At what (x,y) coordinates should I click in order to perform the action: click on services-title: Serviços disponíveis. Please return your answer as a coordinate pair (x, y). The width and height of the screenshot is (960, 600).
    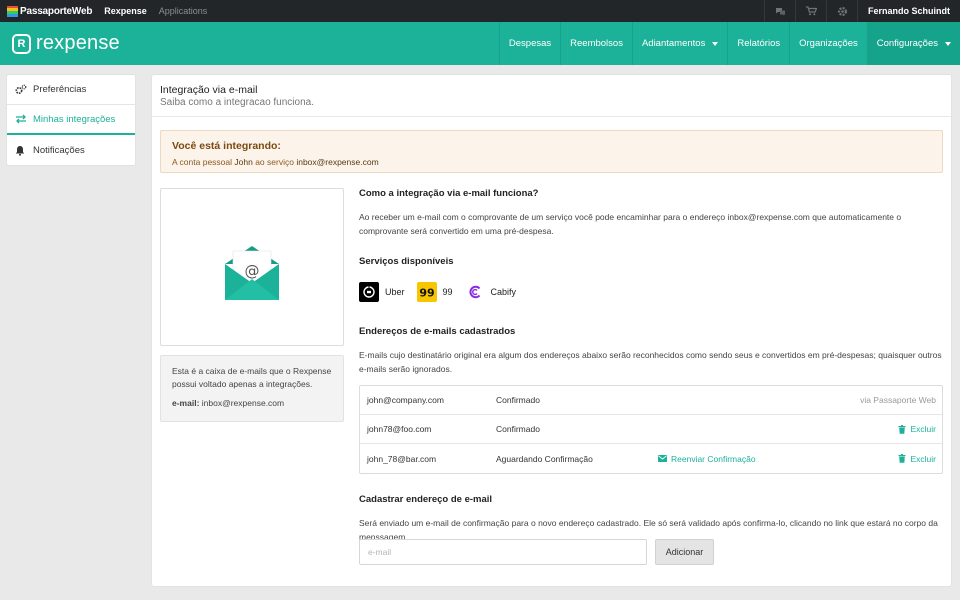
    Looking at the image, I should click on (406, 261).